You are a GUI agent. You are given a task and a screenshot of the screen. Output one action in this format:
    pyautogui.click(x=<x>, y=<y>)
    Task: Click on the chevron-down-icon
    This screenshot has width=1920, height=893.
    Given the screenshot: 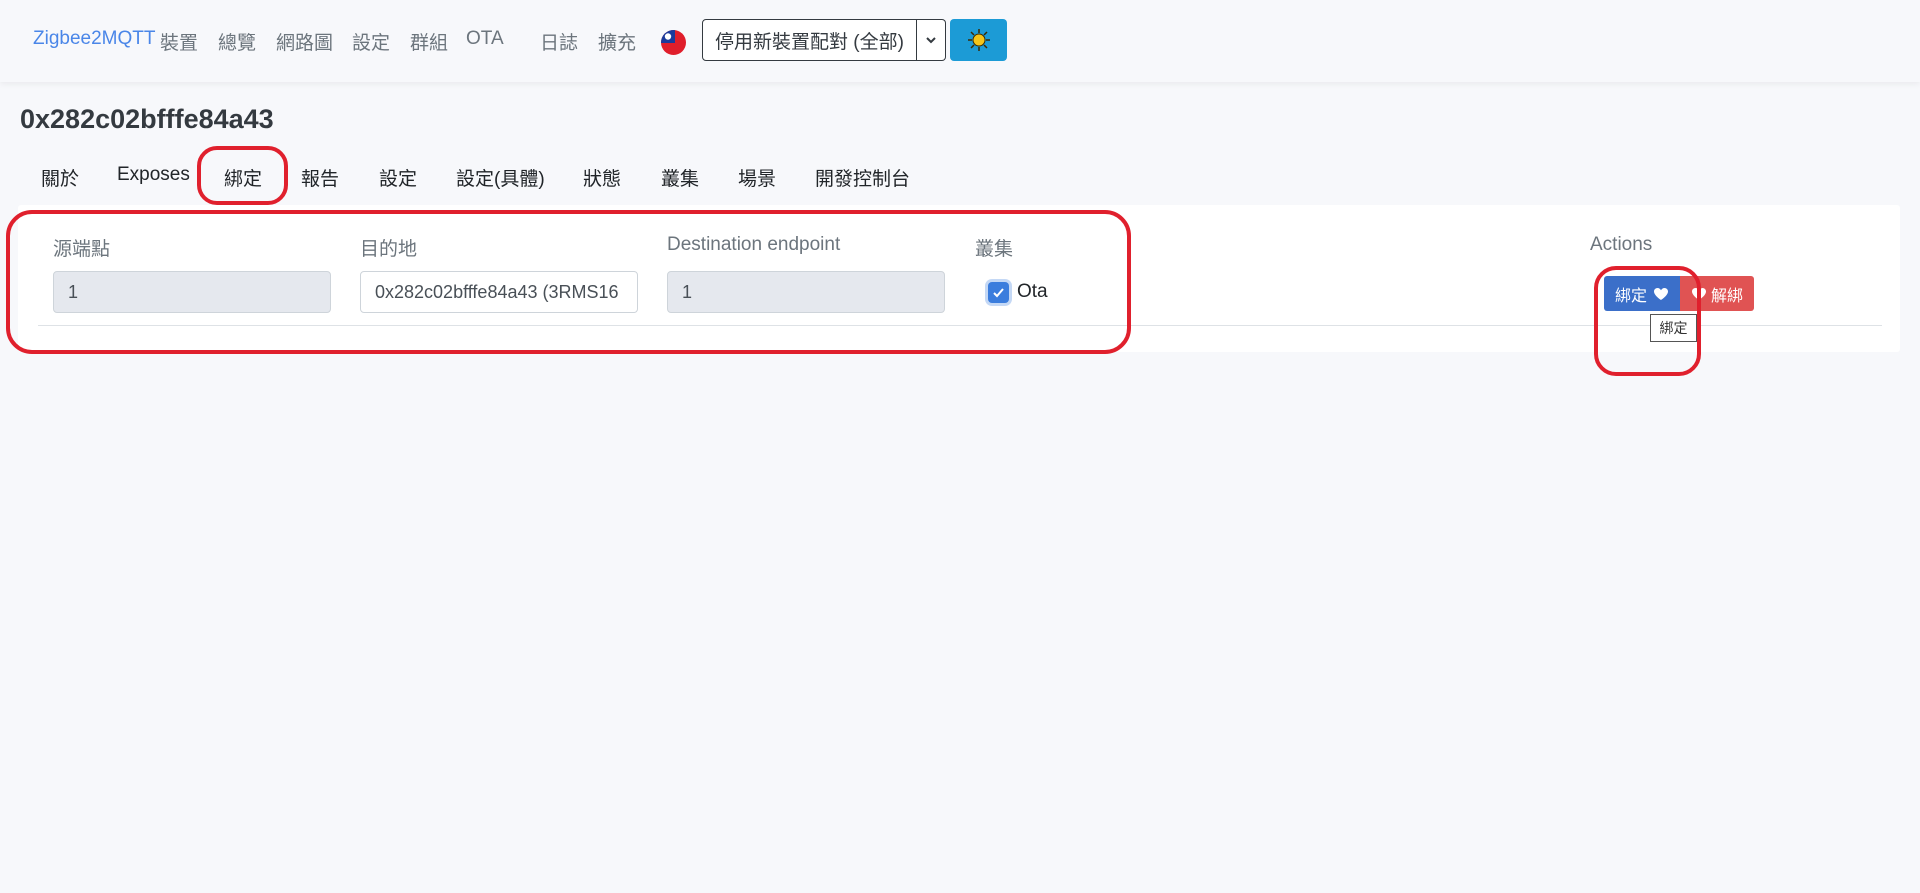 What is the action you would take?
    pyautogui.click(x=931, y=40)
    